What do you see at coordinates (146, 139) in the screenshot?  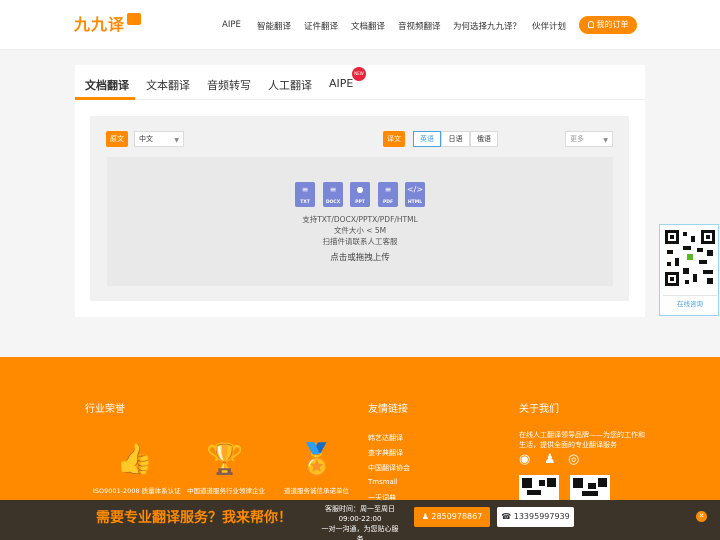 I see `source-language-value: 中文` at bounding box center [146, 139].